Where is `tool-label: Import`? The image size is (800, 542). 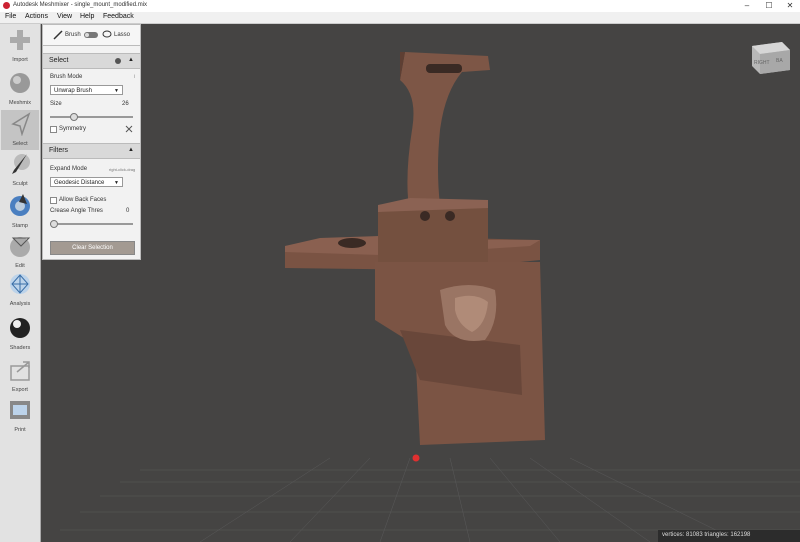
tool-label: Import is located at coordinates (20, 60).